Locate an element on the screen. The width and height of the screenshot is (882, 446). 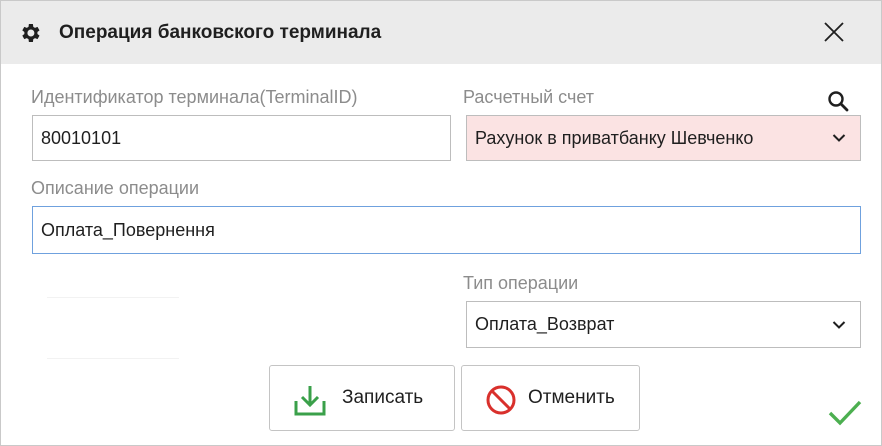
operation-type-label: Тип операции is located at coordinates (521, 283).